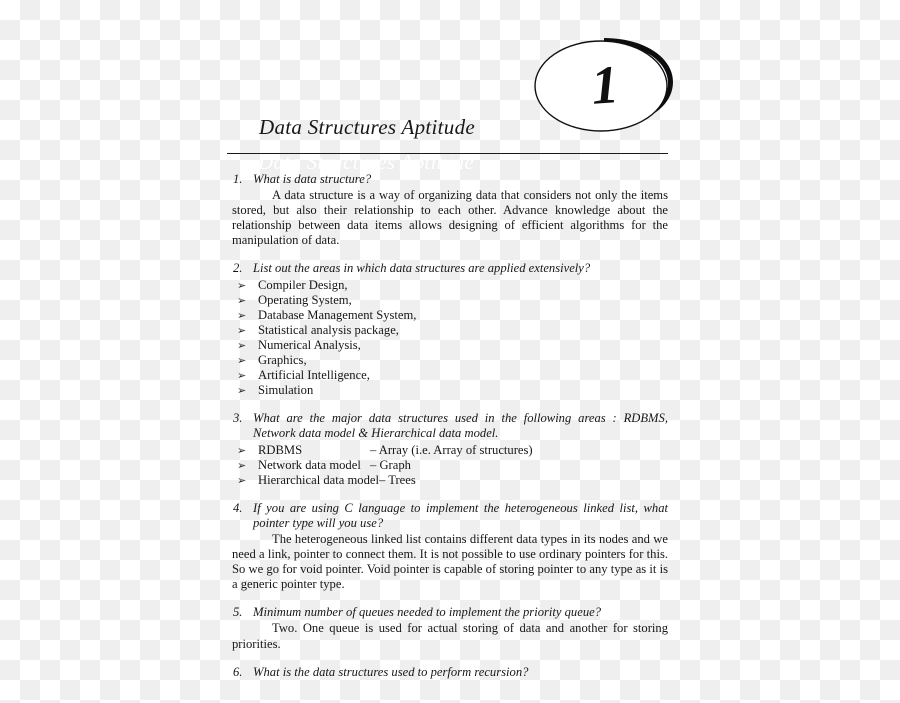  I want to click on question-number: 3., so click(238, 418).